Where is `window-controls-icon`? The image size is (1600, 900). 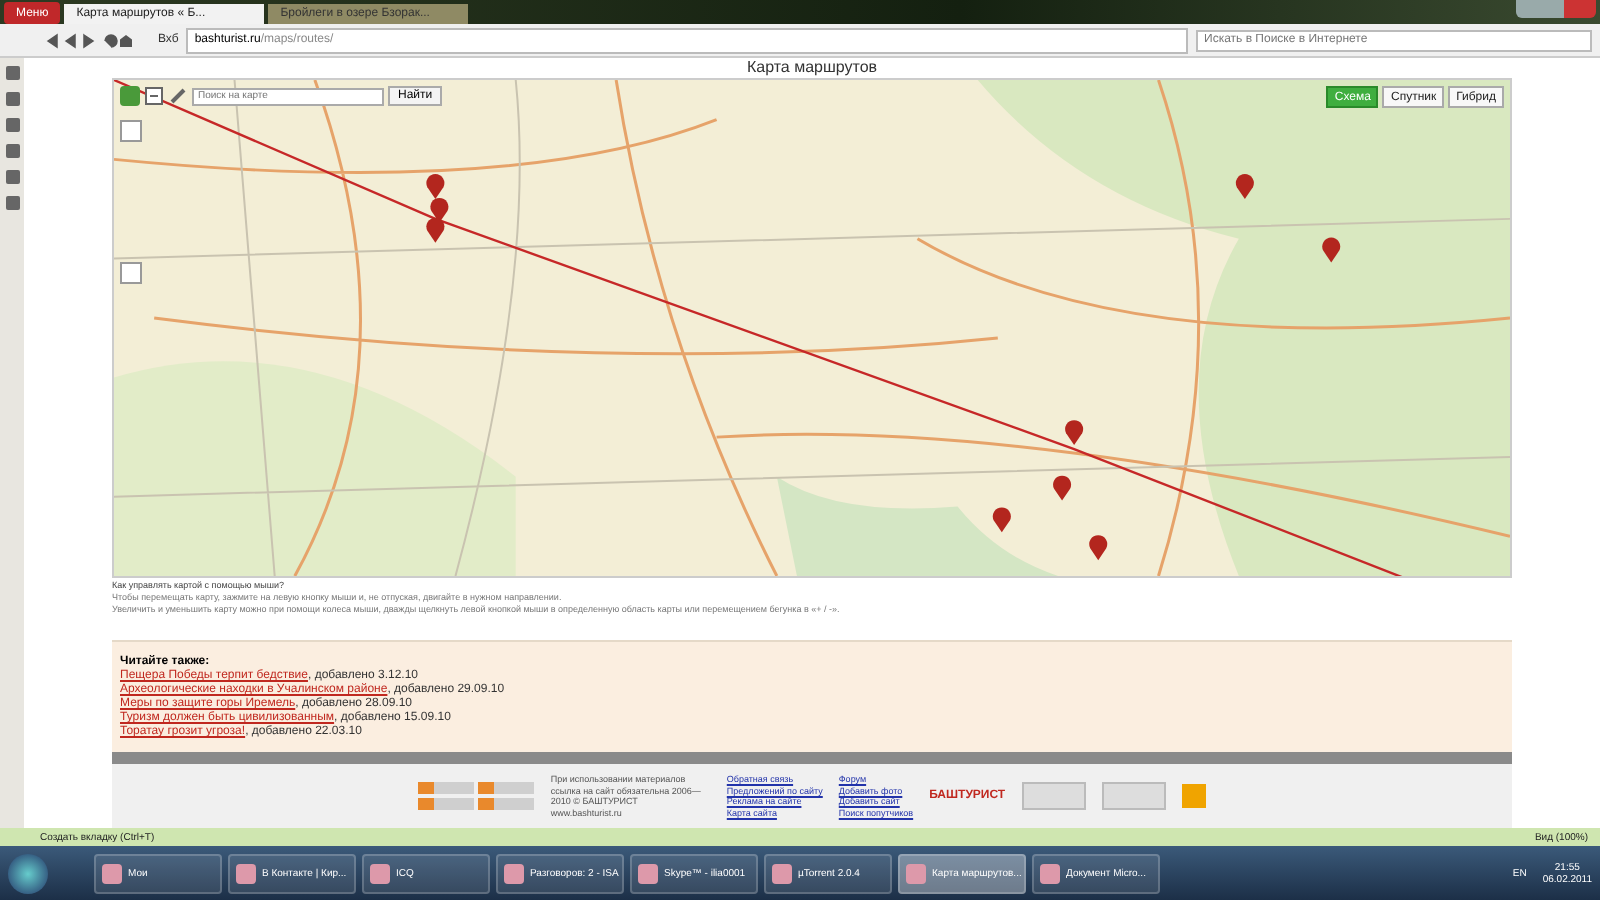
window-controls-icon is located at coordinates (1556, 9).